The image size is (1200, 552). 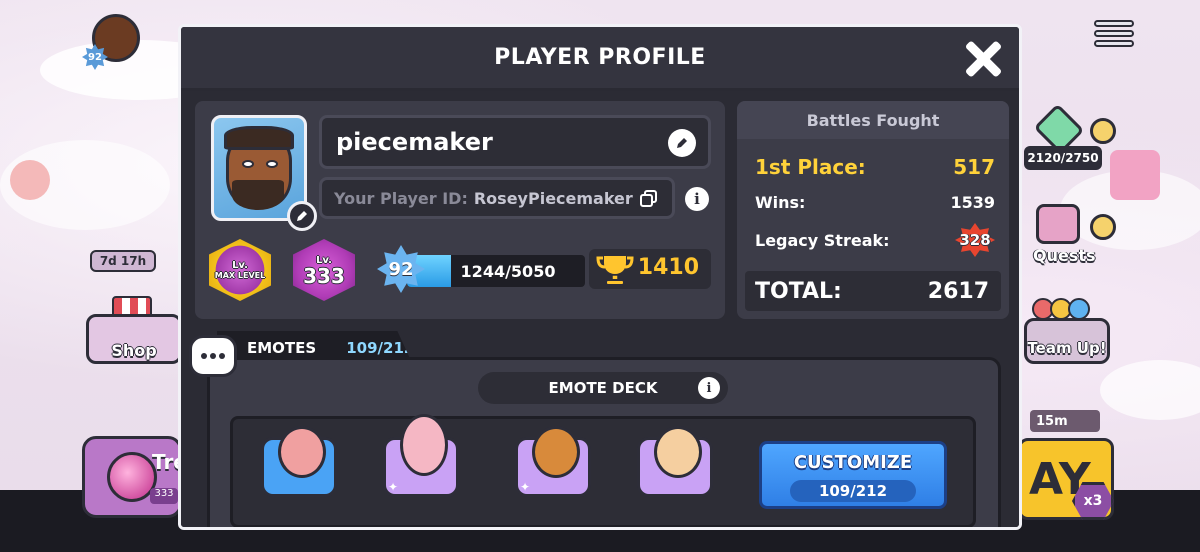 I want to click on modal-title: PLAYER PROFILE, so click(x=600, y=57).